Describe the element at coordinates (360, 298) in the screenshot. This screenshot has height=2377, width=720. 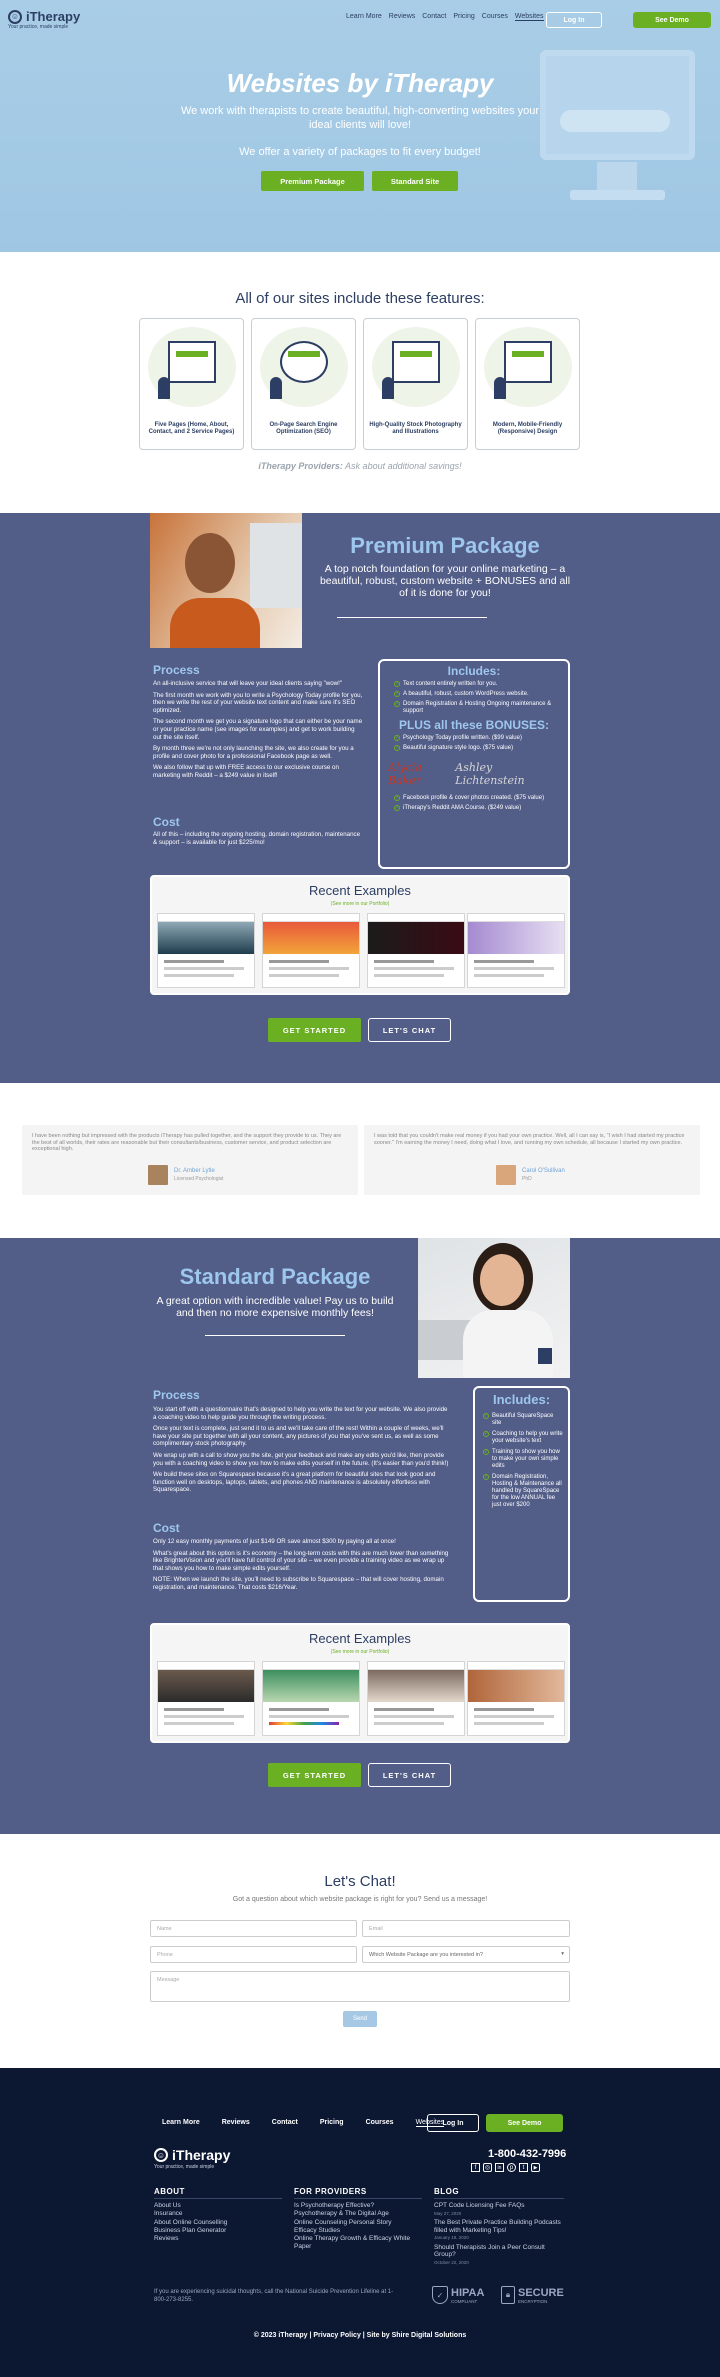
I see `features-title: All of our sites include these features:` at that location.